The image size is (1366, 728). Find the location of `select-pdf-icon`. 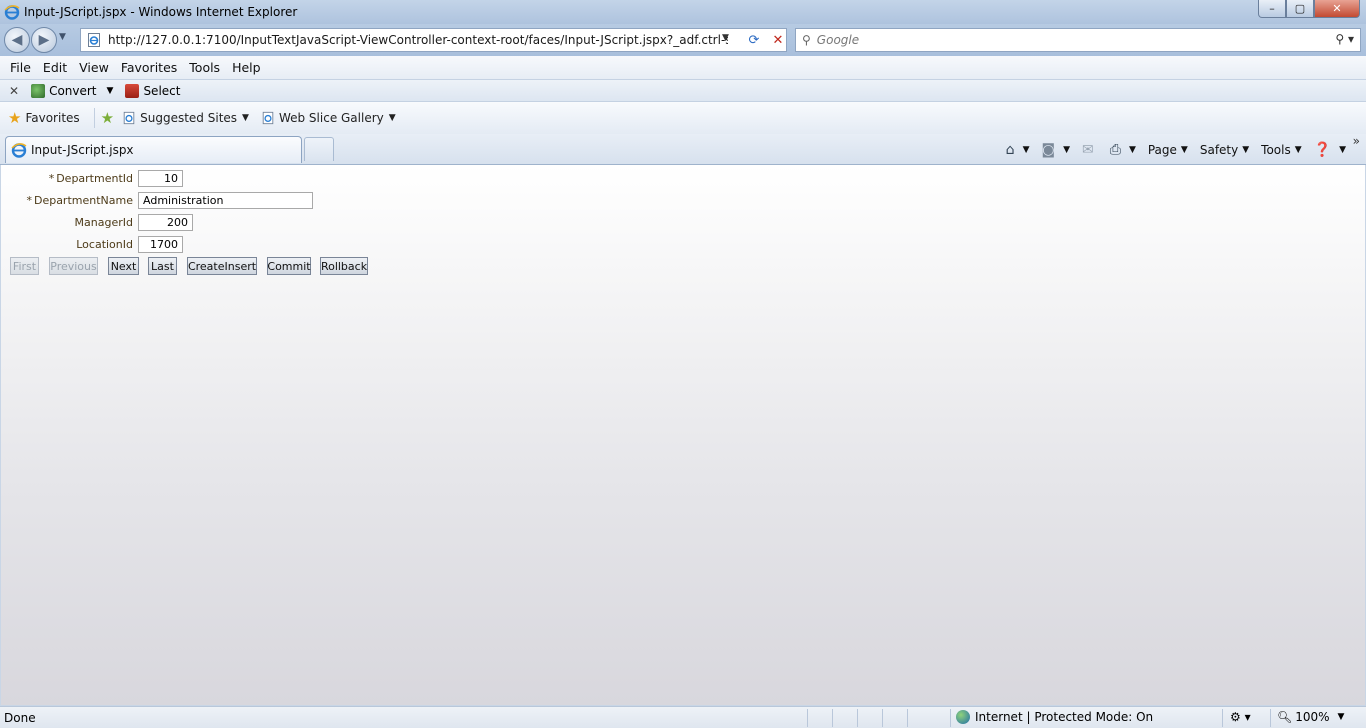

select-pdf-icon is located at coordinates (132, 90).